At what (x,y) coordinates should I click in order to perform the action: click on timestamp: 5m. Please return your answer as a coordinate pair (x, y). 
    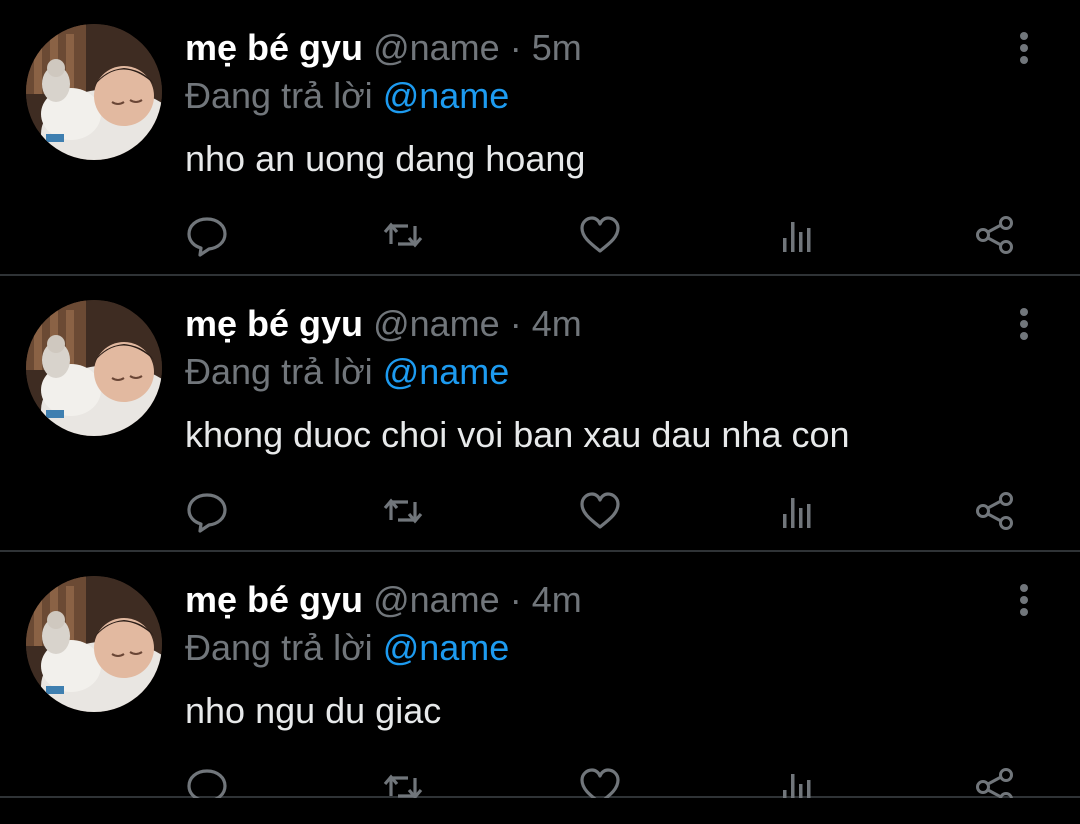
    Looking at the image, I should click on (557, 47).